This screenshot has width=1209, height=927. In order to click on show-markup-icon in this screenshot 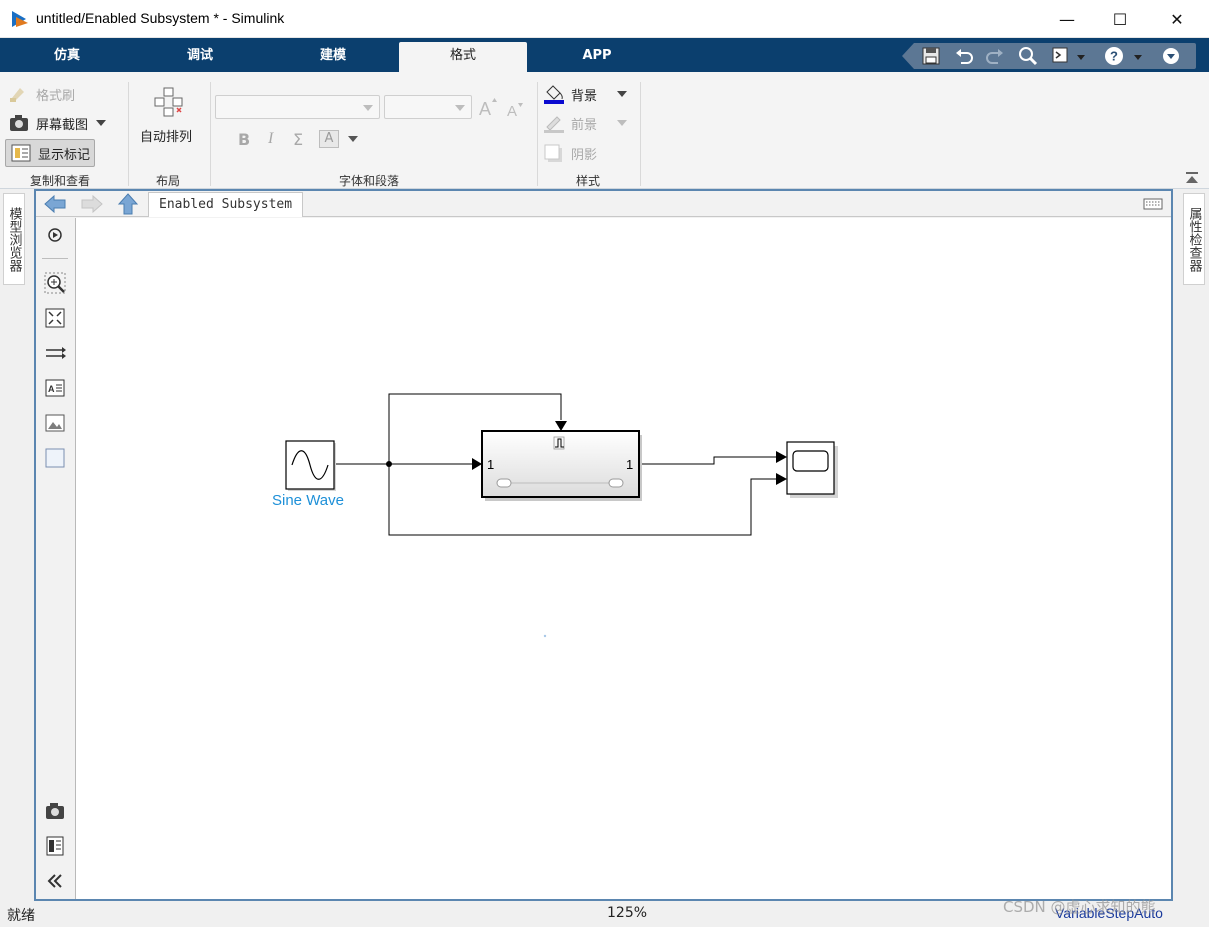, I will do `click(21, 153)`.